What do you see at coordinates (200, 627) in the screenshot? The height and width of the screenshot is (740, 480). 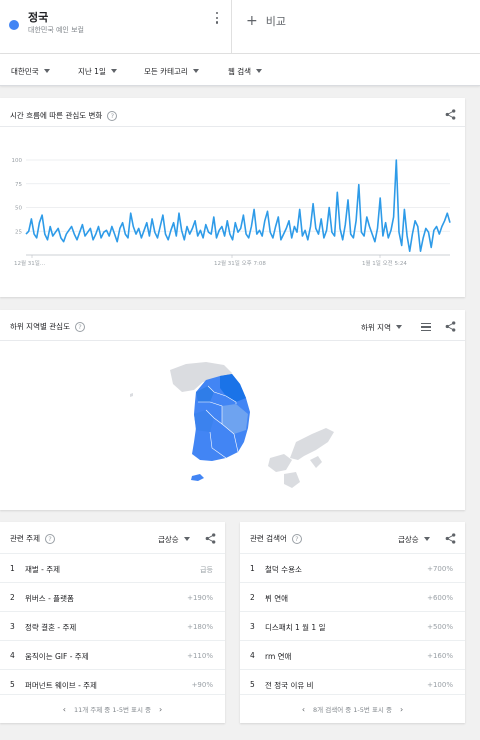 I see `item-value: +180%` at bounding box center [200, 627].